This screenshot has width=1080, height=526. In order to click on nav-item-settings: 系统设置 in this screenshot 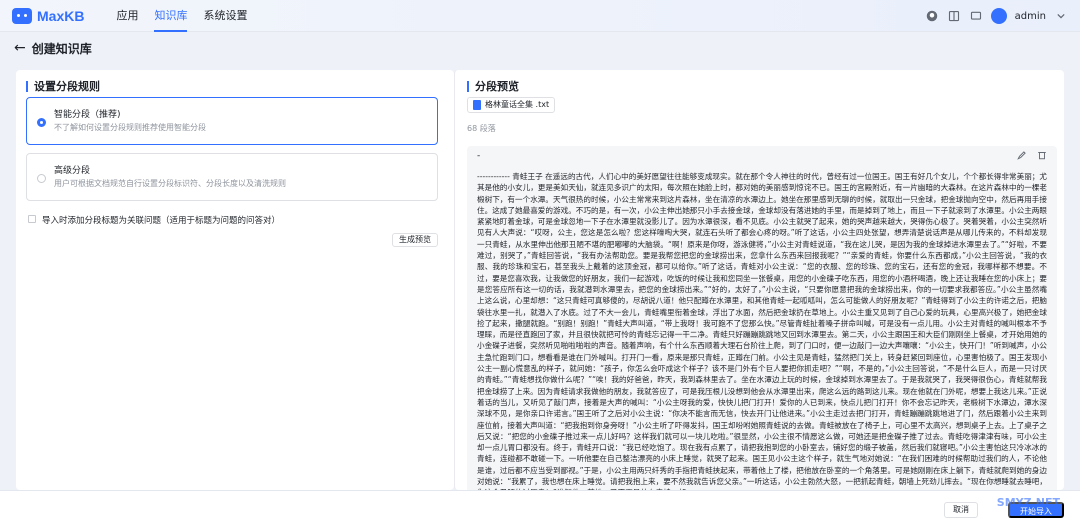, I will do `click(225, 16)`.